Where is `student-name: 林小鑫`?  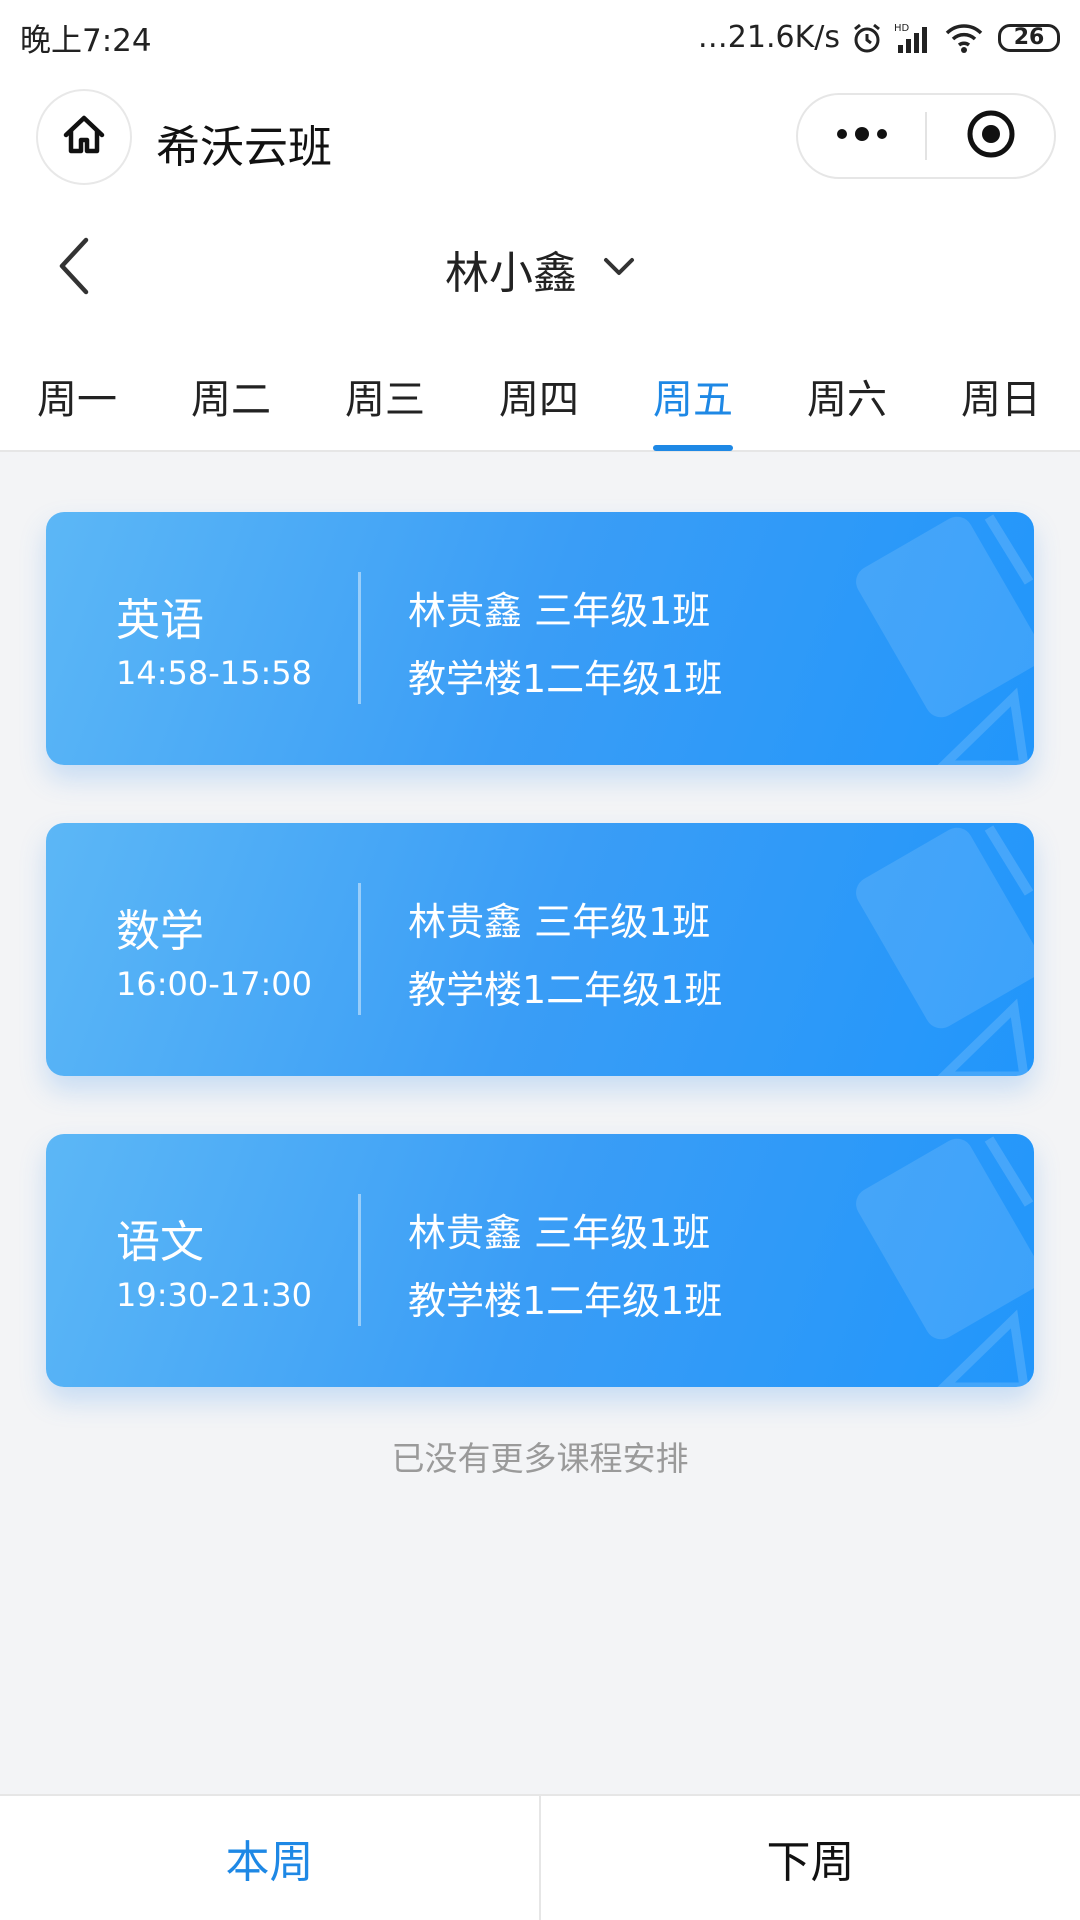 student-name: 林小鑫 is located at coordinates (511, 273).